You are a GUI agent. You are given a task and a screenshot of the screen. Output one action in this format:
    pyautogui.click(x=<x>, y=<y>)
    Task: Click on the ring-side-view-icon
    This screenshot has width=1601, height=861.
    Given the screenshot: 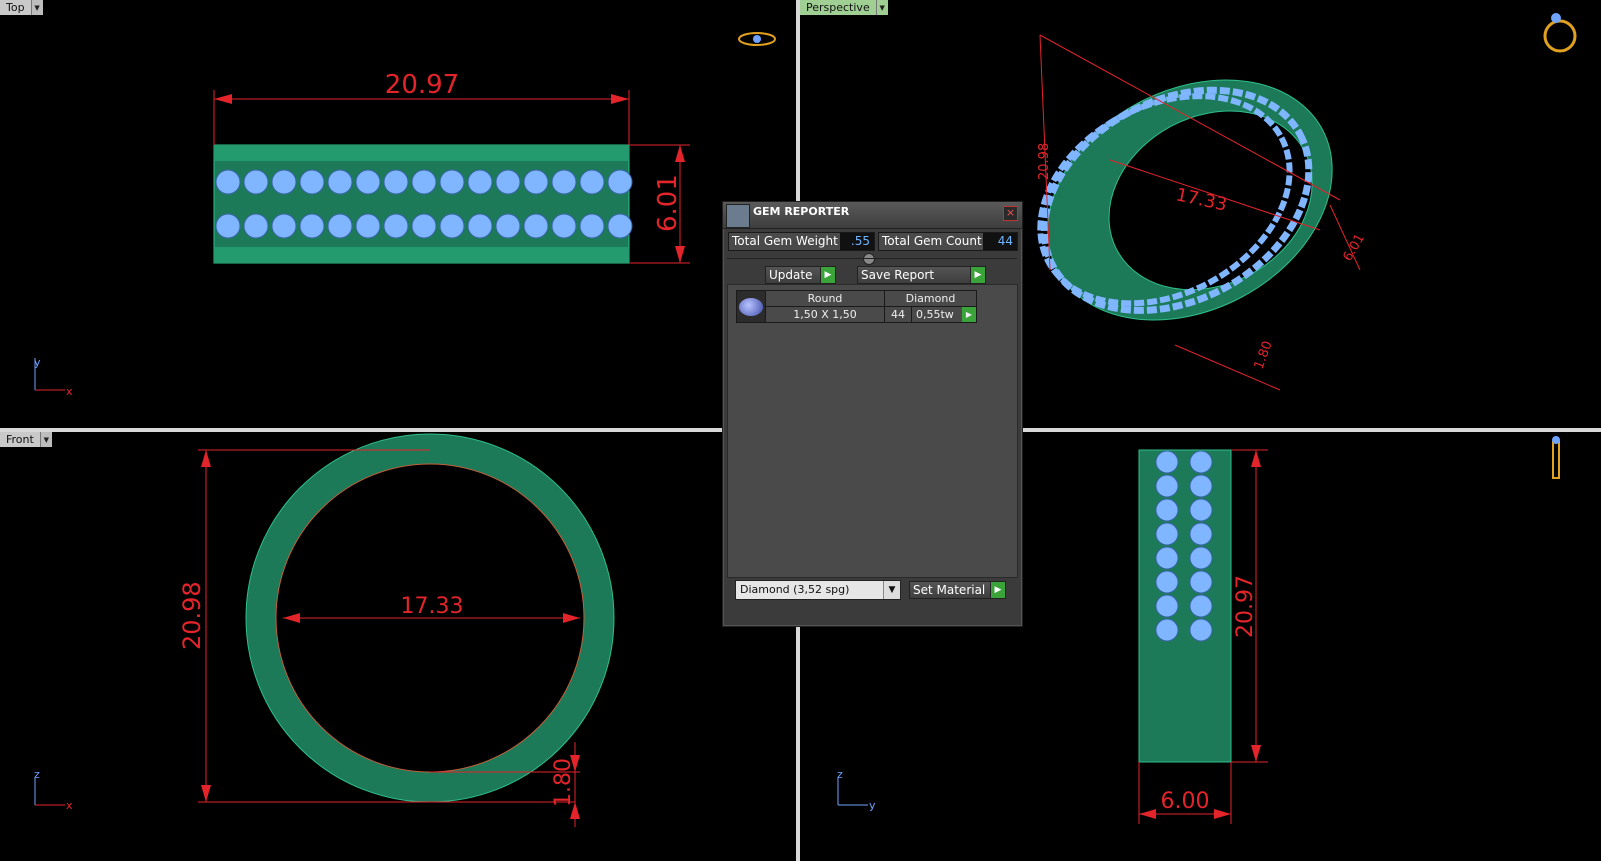 What is the action you would take?
    pyautogui.click(x=1556, y=460)
    